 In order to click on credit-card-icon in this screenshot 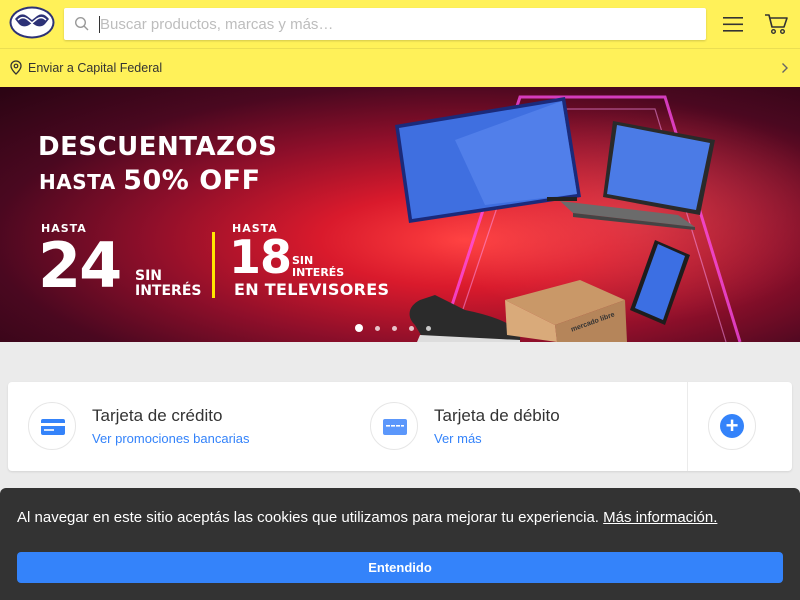, I will do `click(53, 427)`.